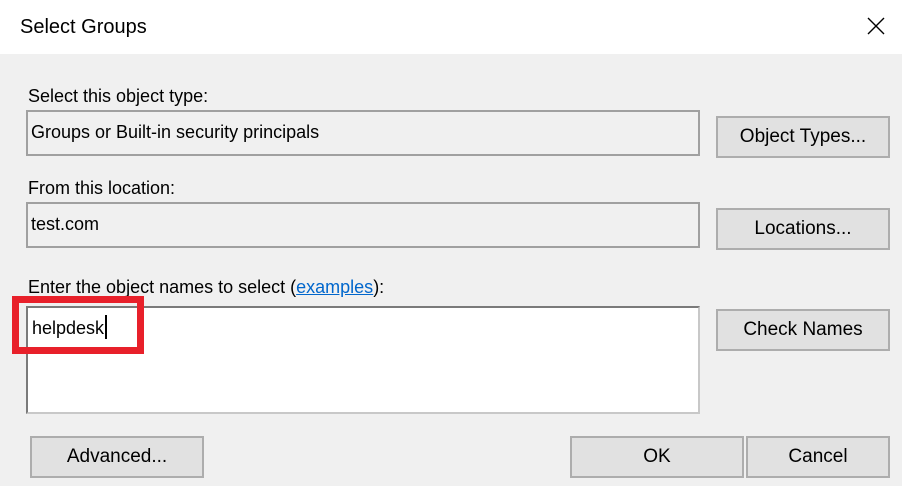 The image size is (902, 486). What do you see at coordinates (175, 132) in the screenshot?
I see `object-type-value: Groups or Built-in security principals` at bounding box center [175, 132].